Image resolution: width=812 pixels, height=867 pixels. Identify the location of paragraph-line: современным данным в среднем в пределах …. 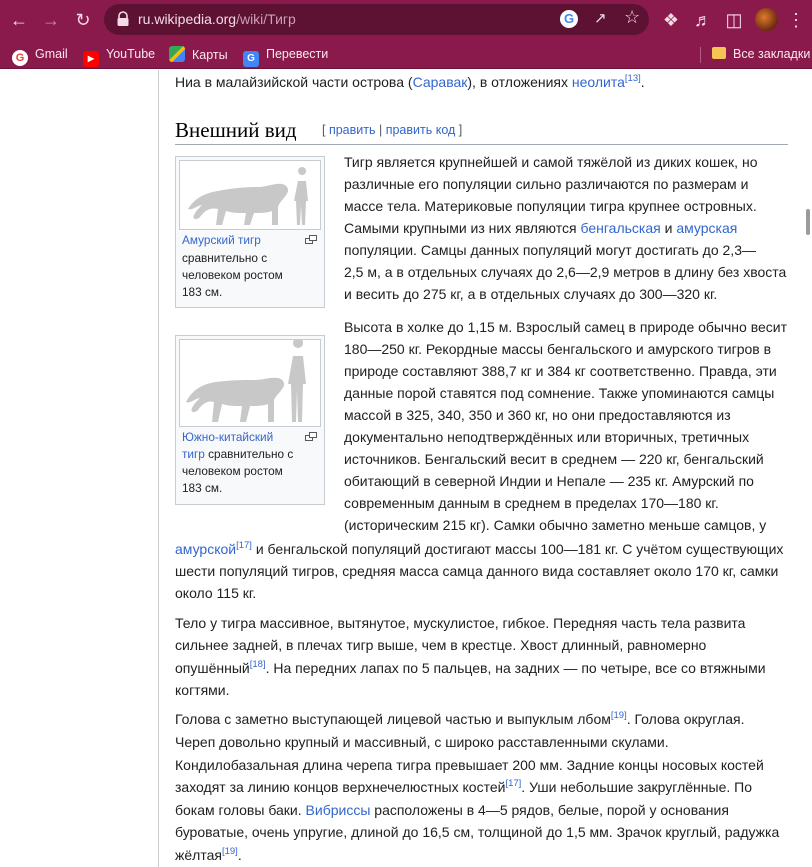
(531, 503).